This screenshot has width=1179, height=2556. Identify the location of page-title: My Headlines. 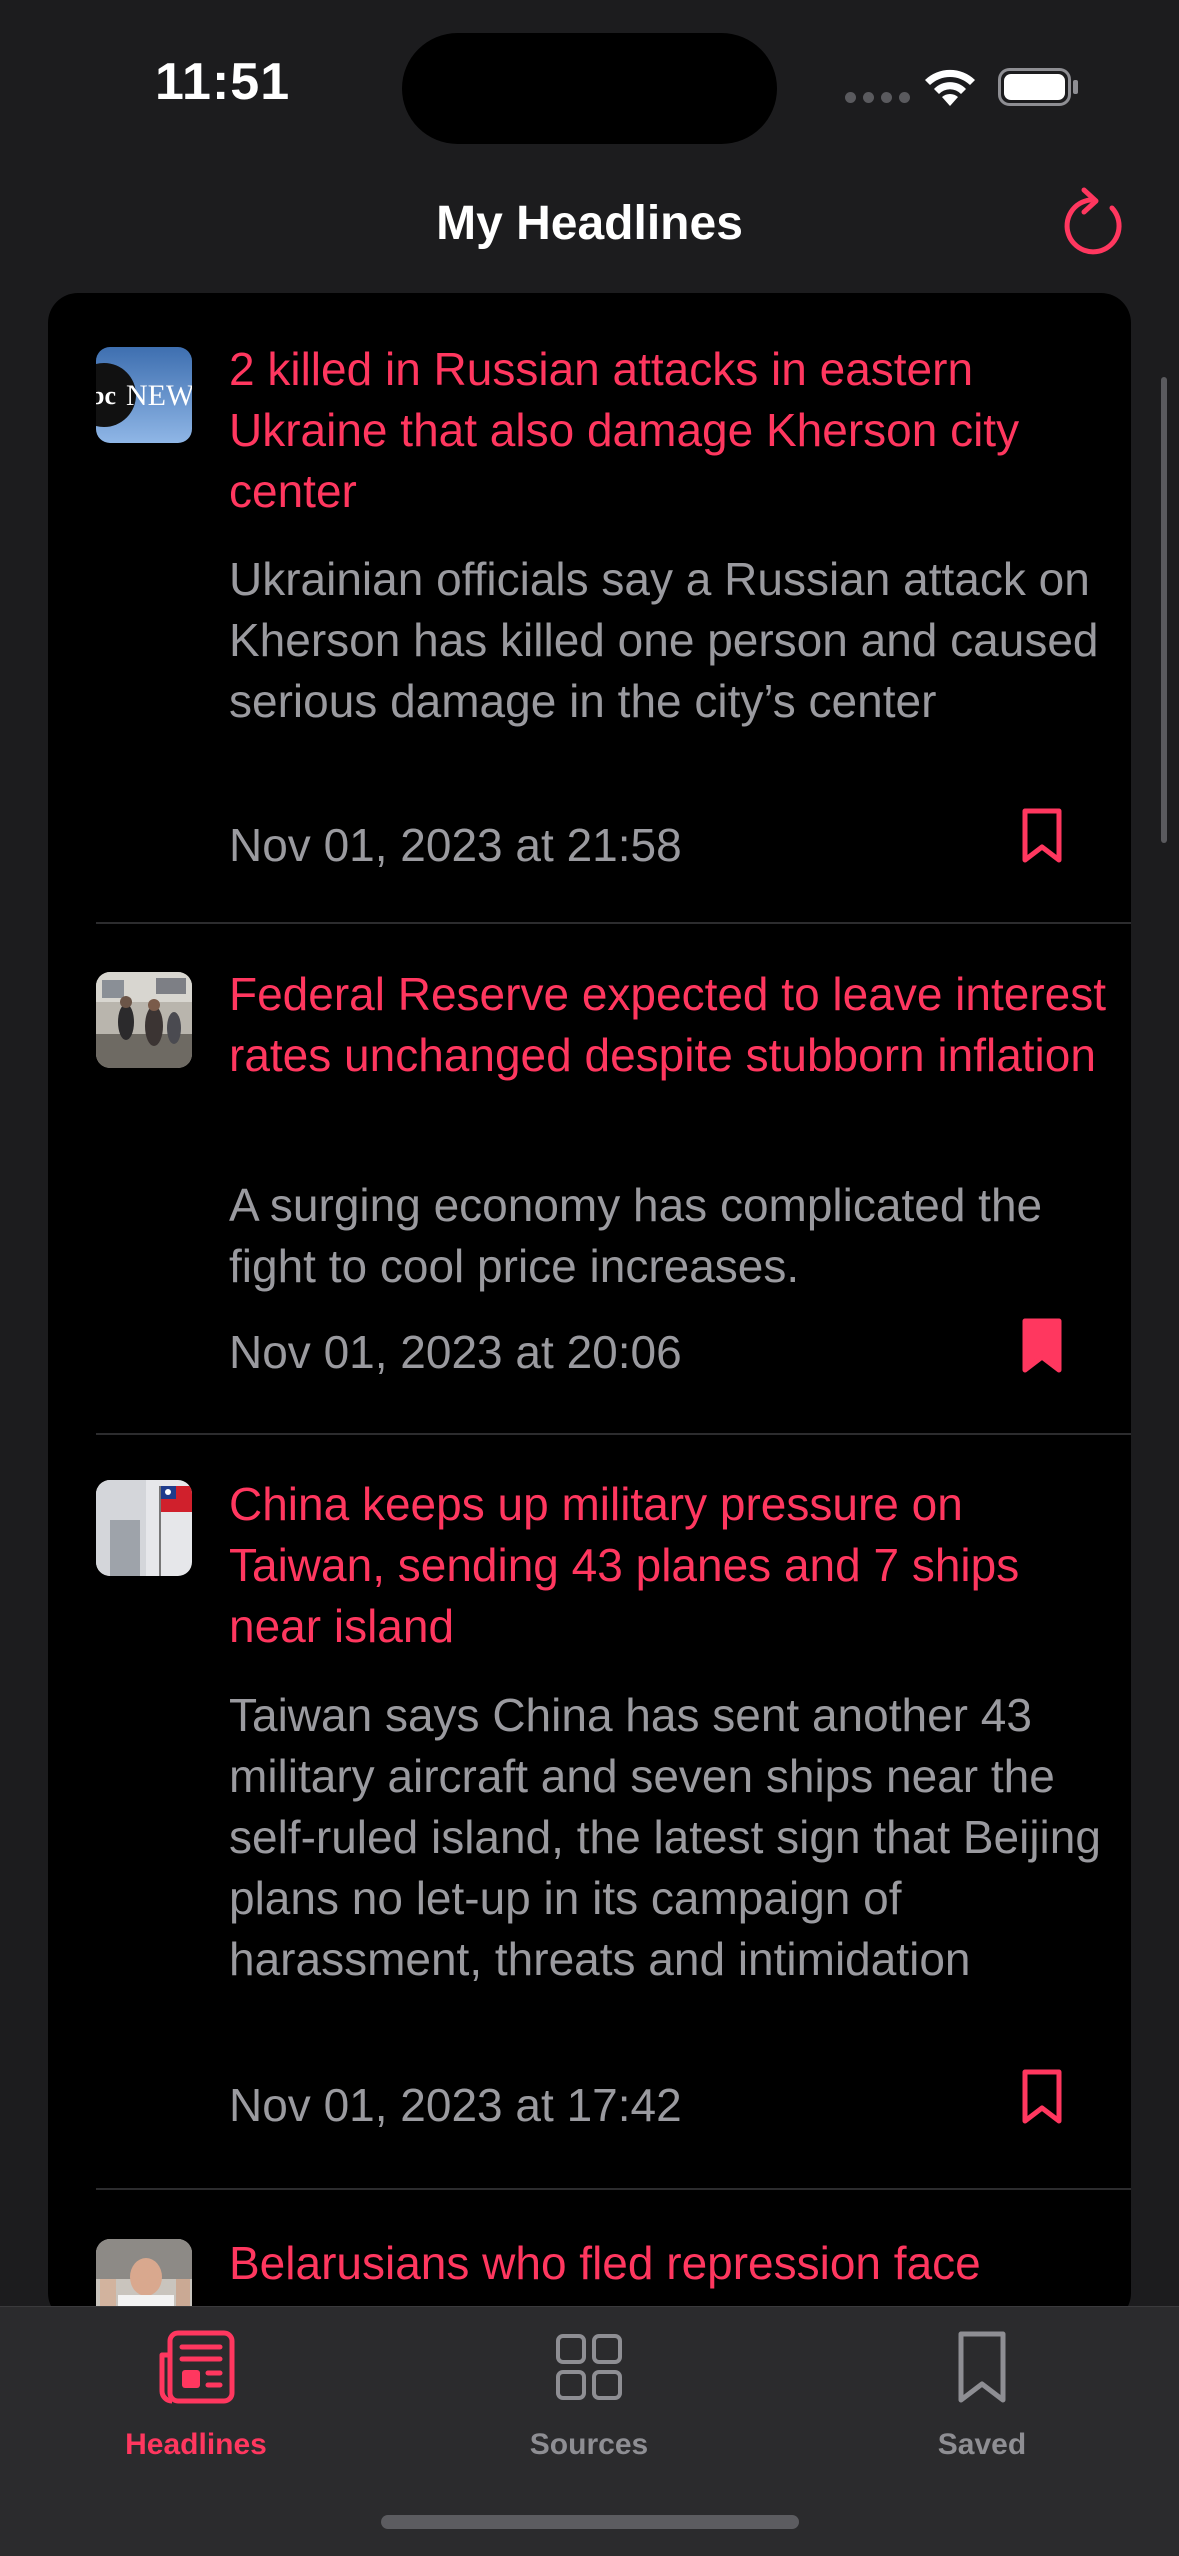
(589, 223).